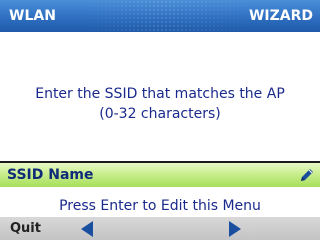 The height and width of the screenshot is (240, 320). Describe the element at coordinates (160, 206) in the screenshot. I see `hint-text: Press Enter to Edit this Menu` at that location.